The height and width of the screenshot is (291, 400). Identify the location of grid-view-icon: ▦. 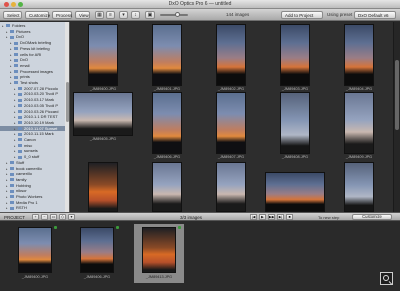
(99, 15).